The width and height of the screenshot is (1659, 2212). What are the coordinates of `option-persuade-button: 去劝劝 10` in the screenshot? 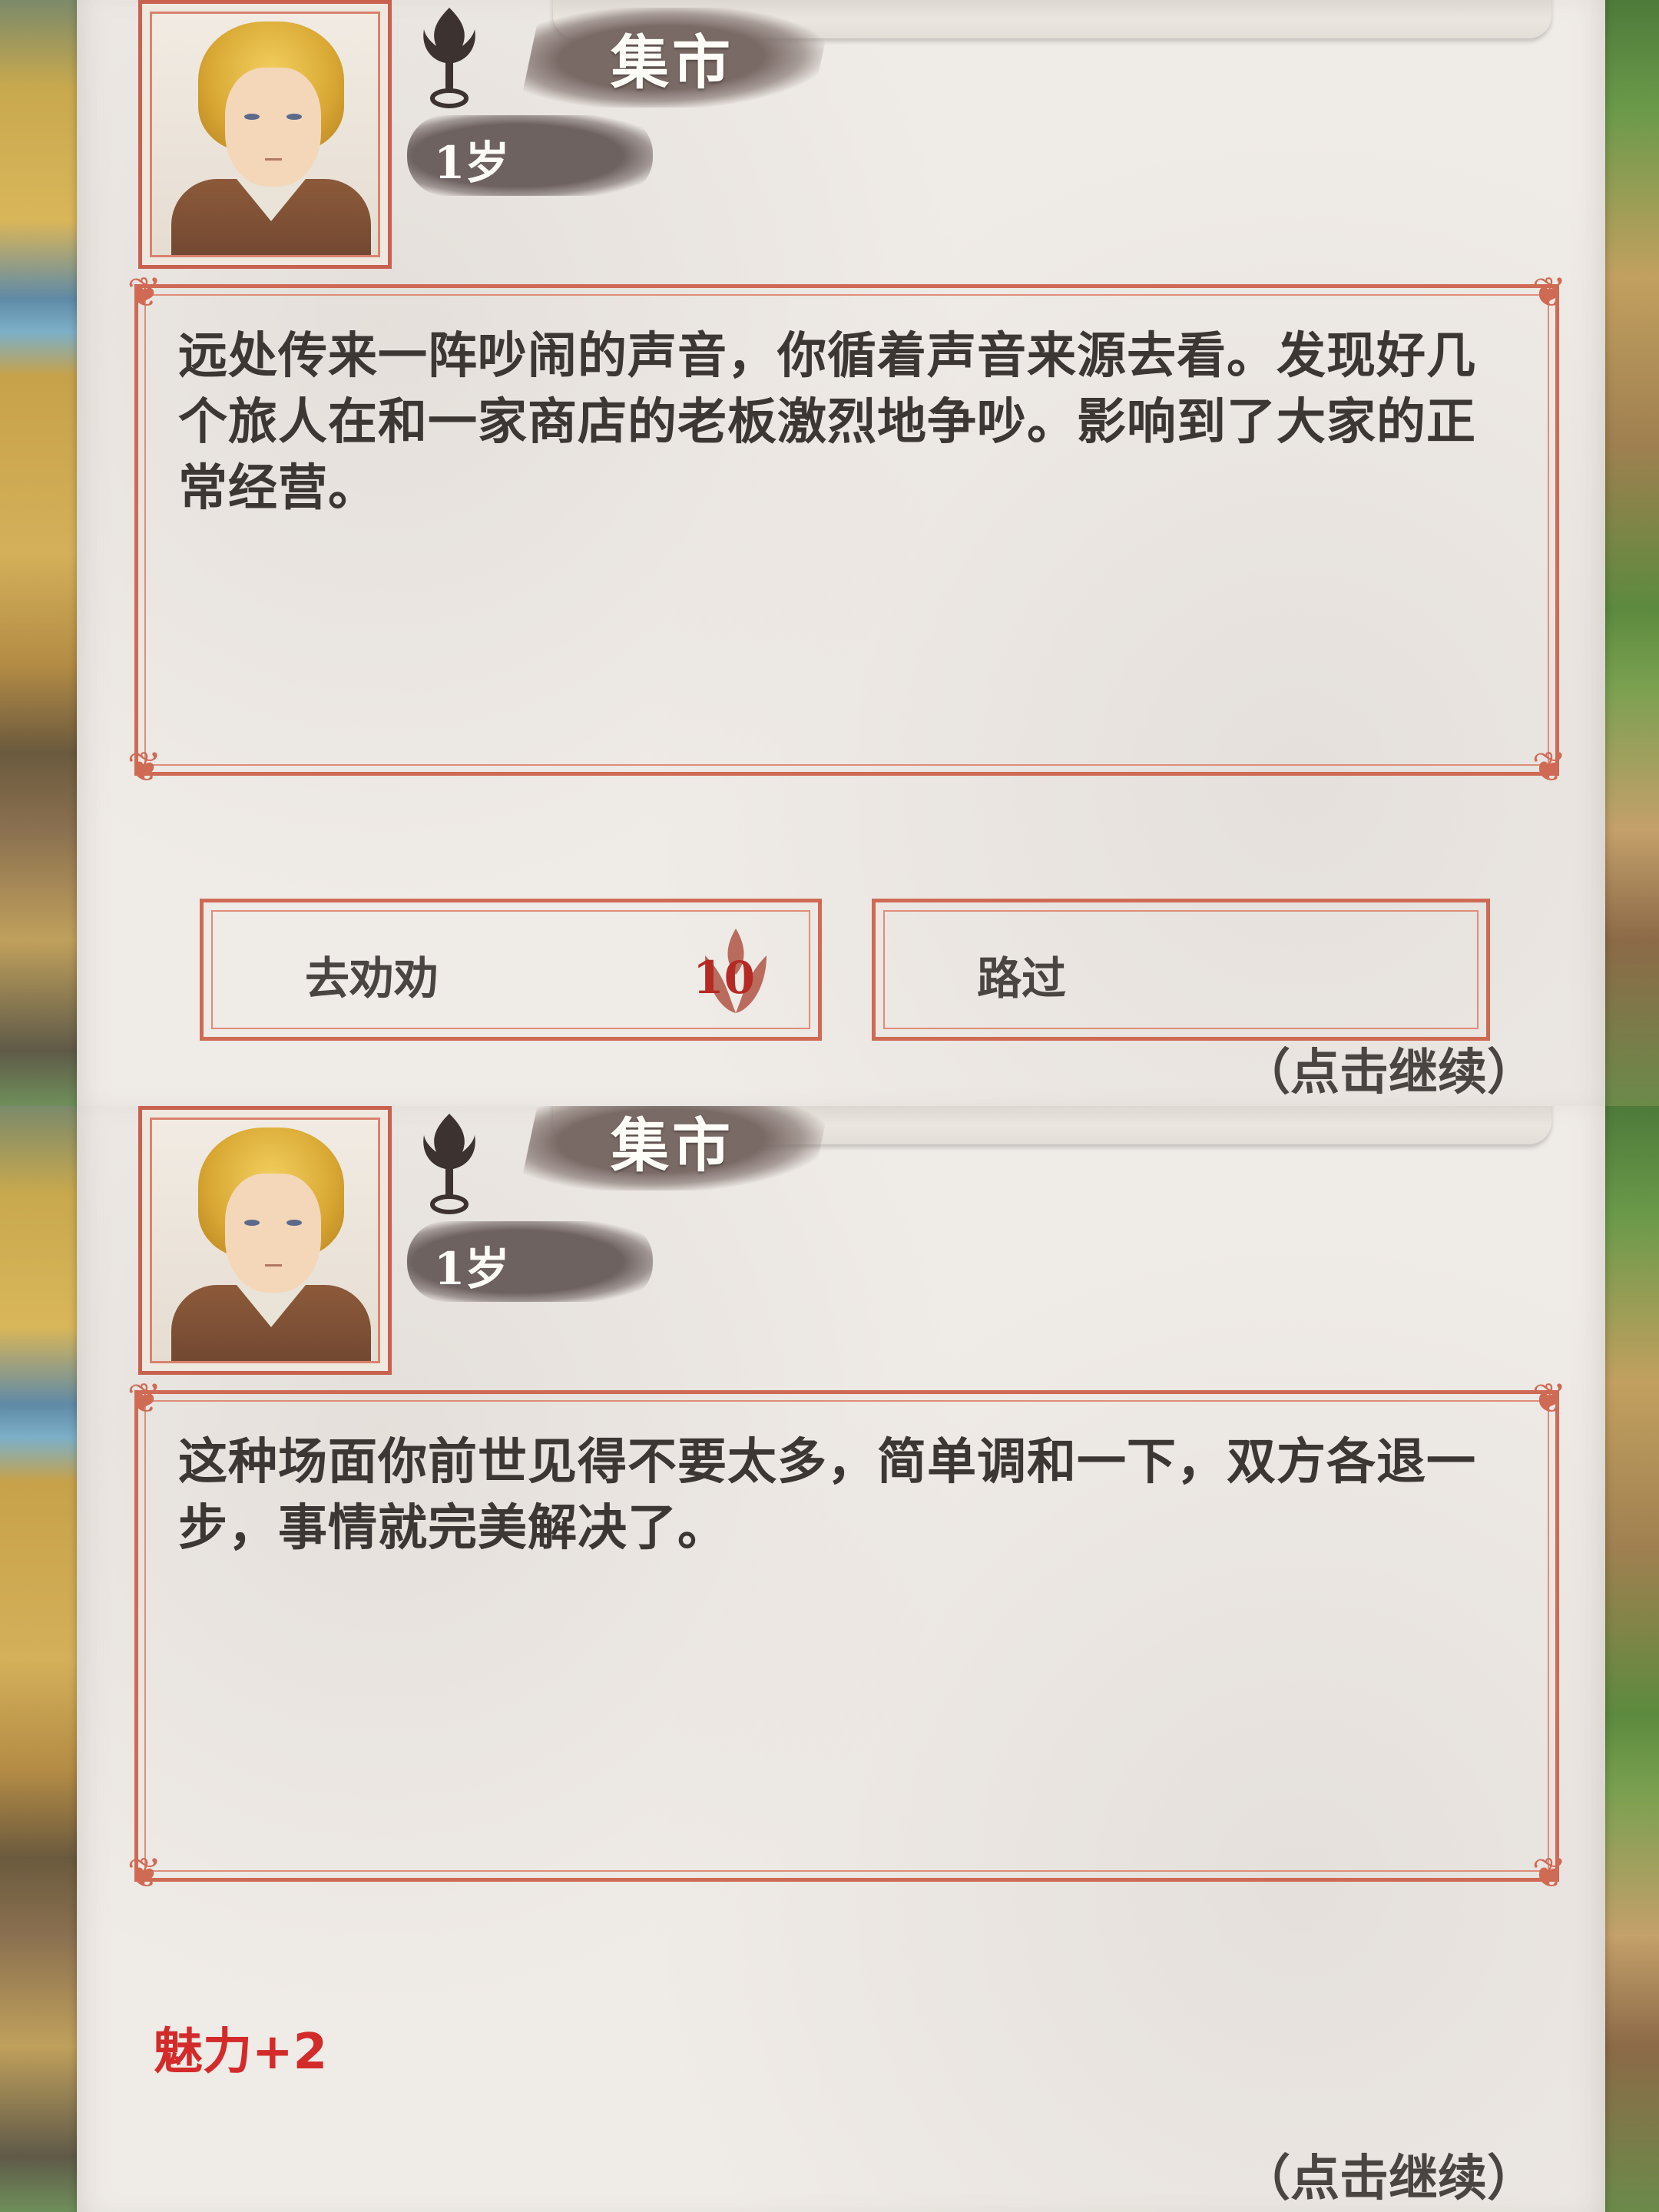 It's located at (511, 970).